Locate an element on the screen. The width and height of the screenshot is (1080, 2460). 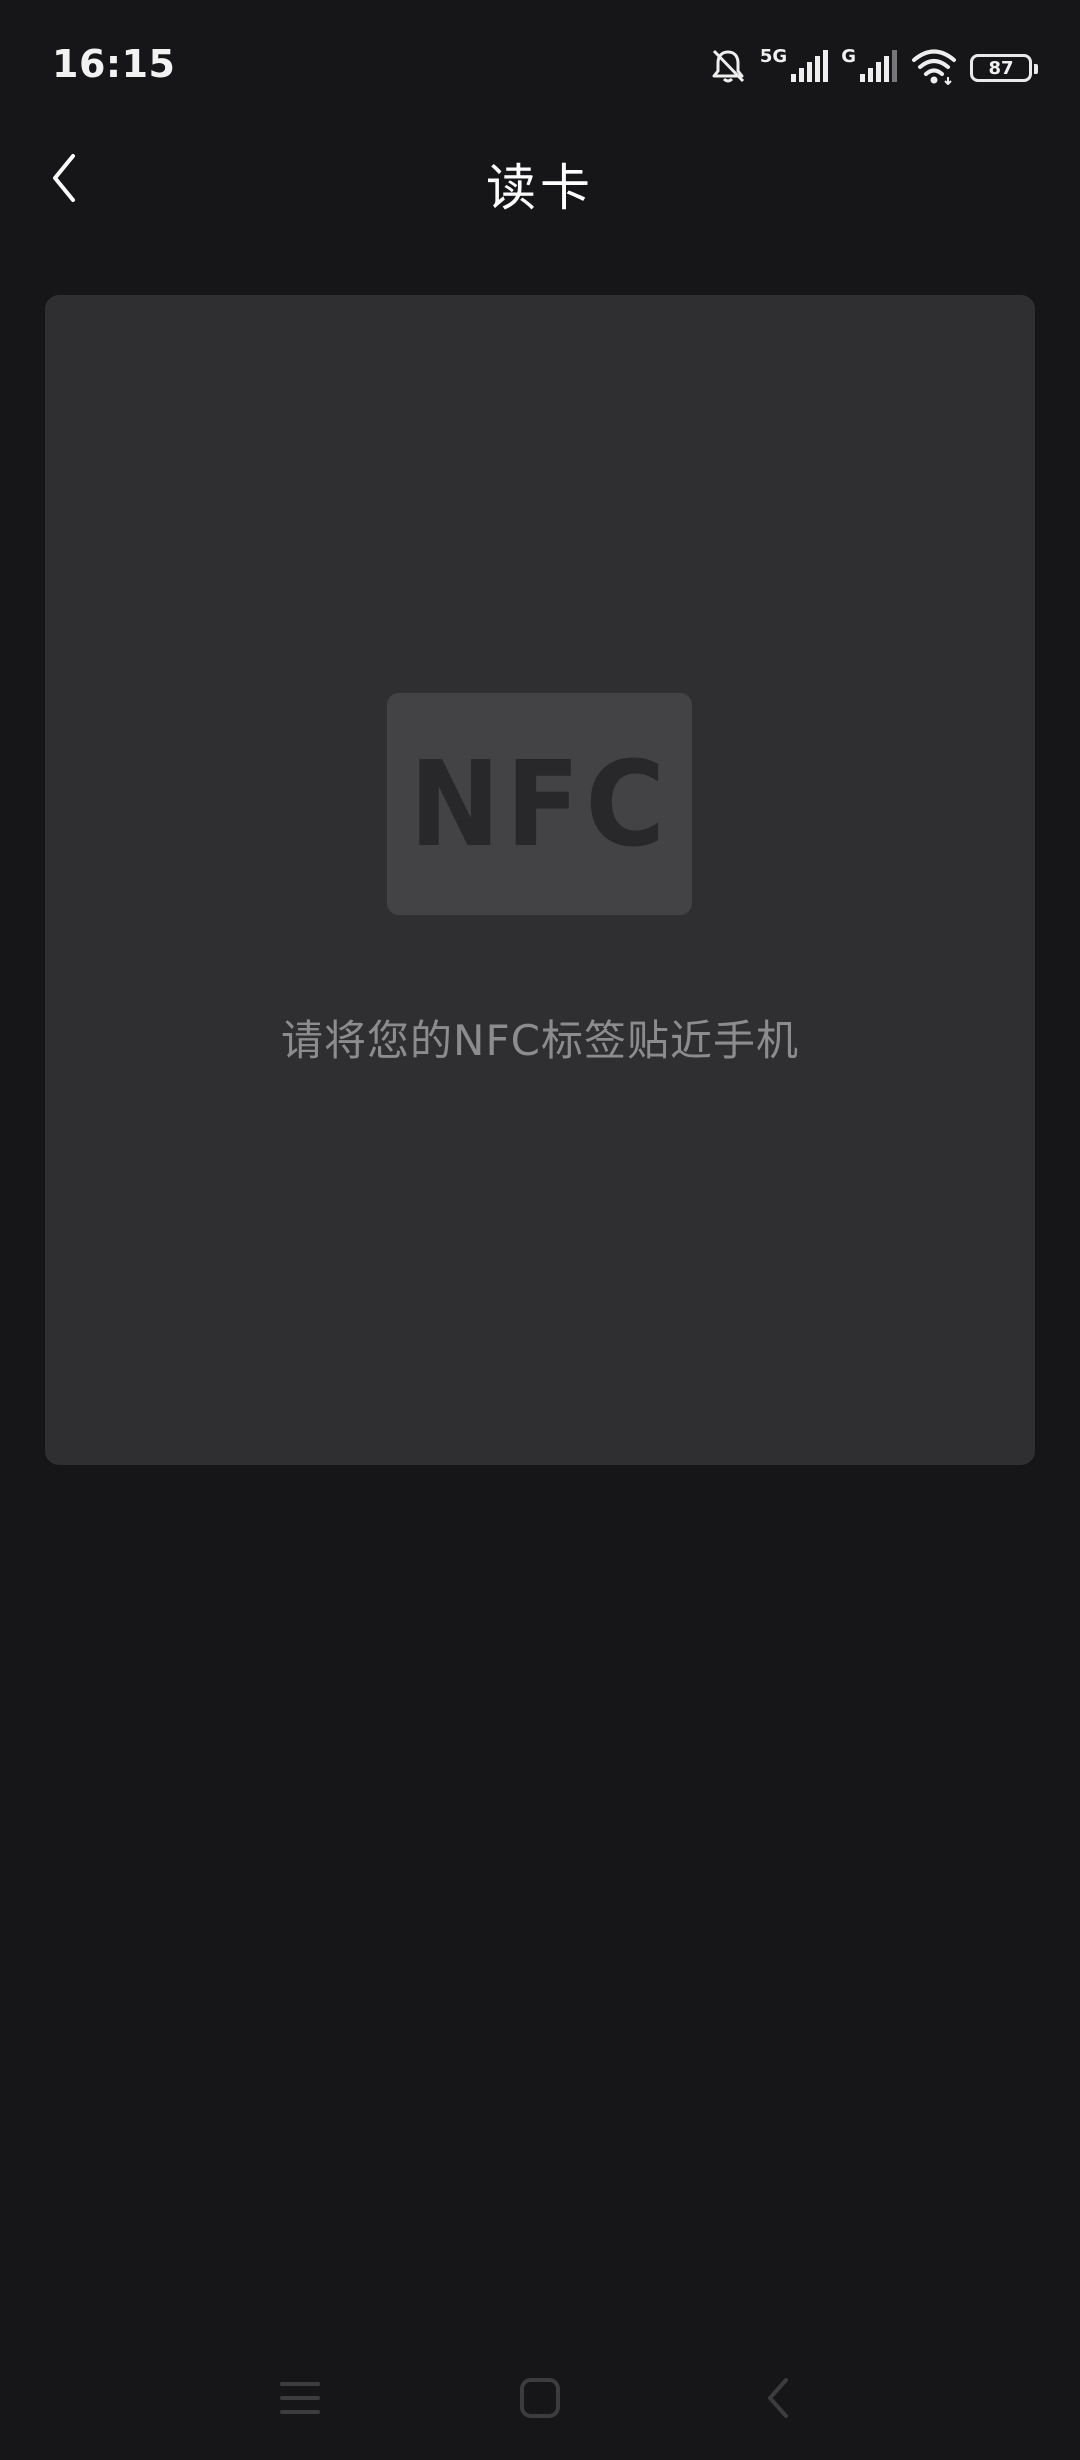
nfc-hint-text: 请将您的NFC标签贴近手机 is located at coordinates (540, 1040).